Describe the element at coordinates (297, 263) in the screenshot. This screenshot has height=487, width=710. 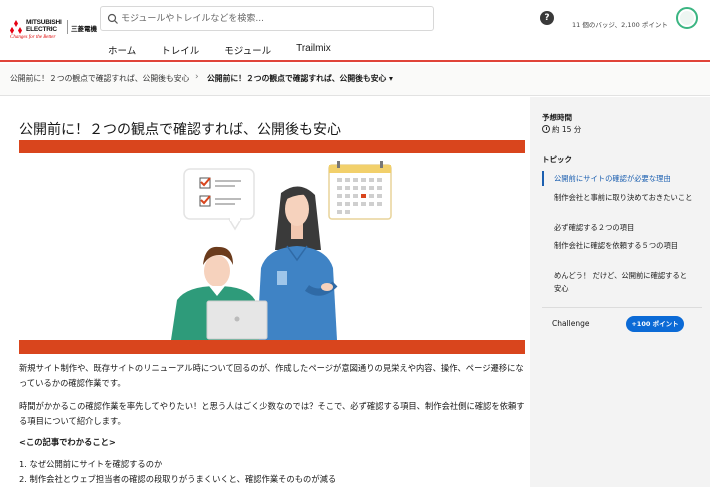
I see `woman-figure` at that location.